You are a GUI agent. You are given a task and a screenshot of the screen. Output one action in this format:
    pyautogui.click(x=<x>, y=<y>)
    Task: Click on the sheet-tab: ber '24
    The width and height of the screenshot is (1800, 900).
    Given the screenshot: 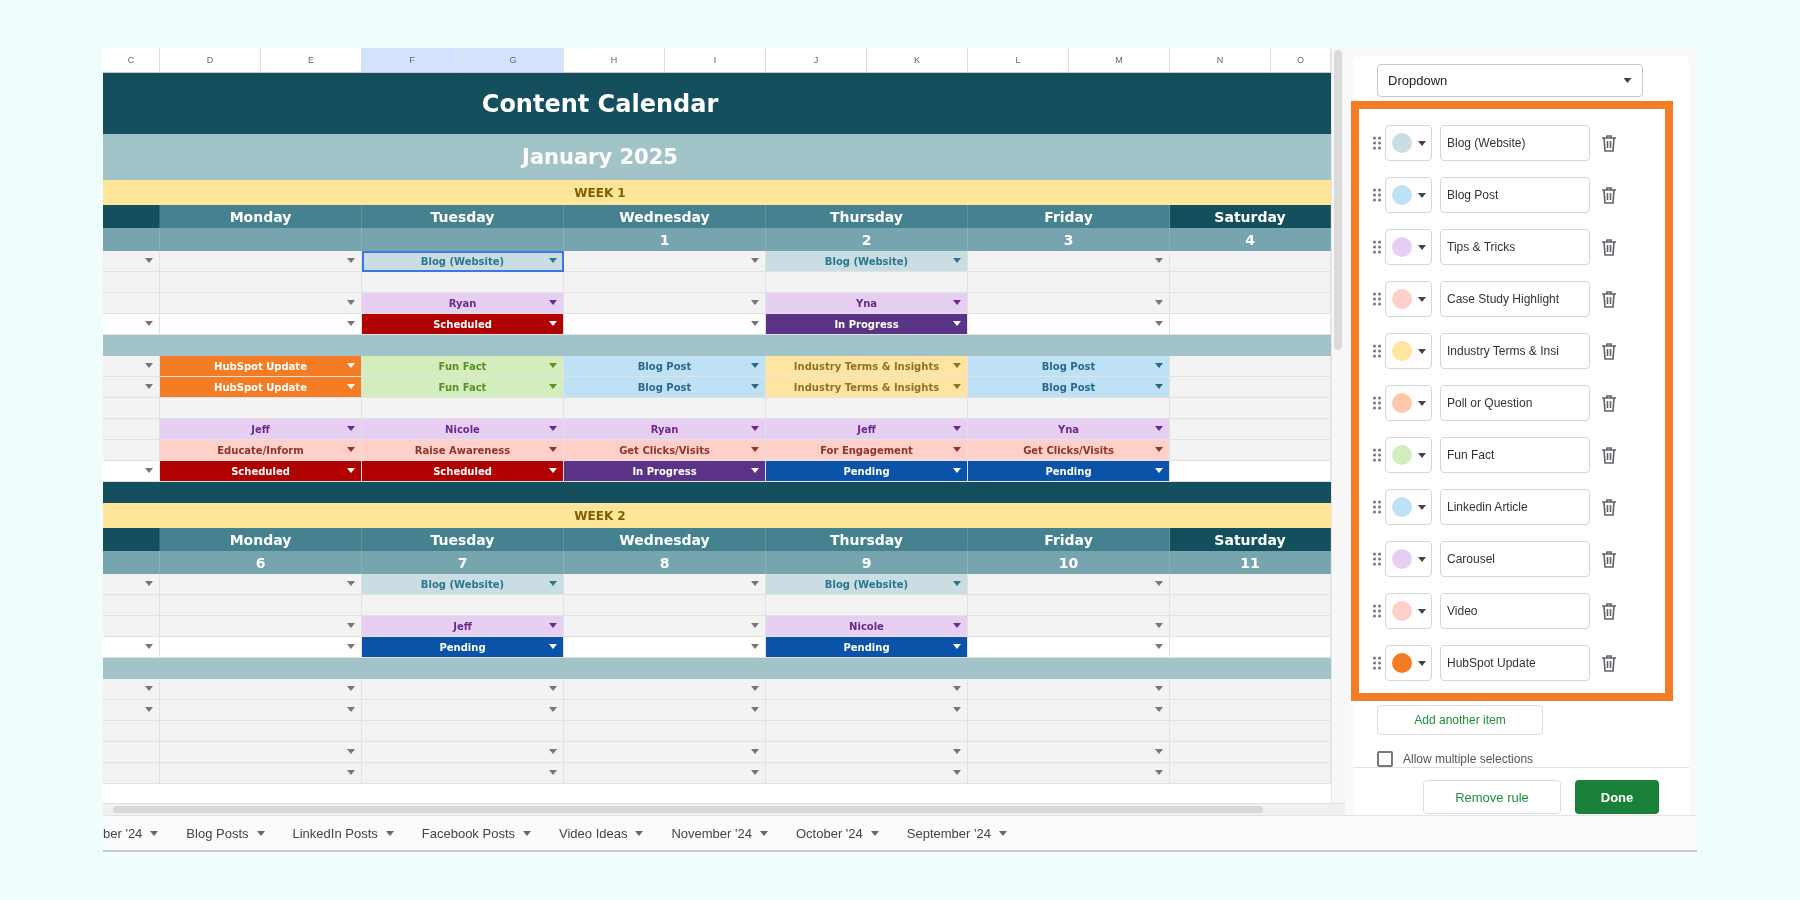 What is the action you would take?
    pyautogui.click(x=131, y=833)
    